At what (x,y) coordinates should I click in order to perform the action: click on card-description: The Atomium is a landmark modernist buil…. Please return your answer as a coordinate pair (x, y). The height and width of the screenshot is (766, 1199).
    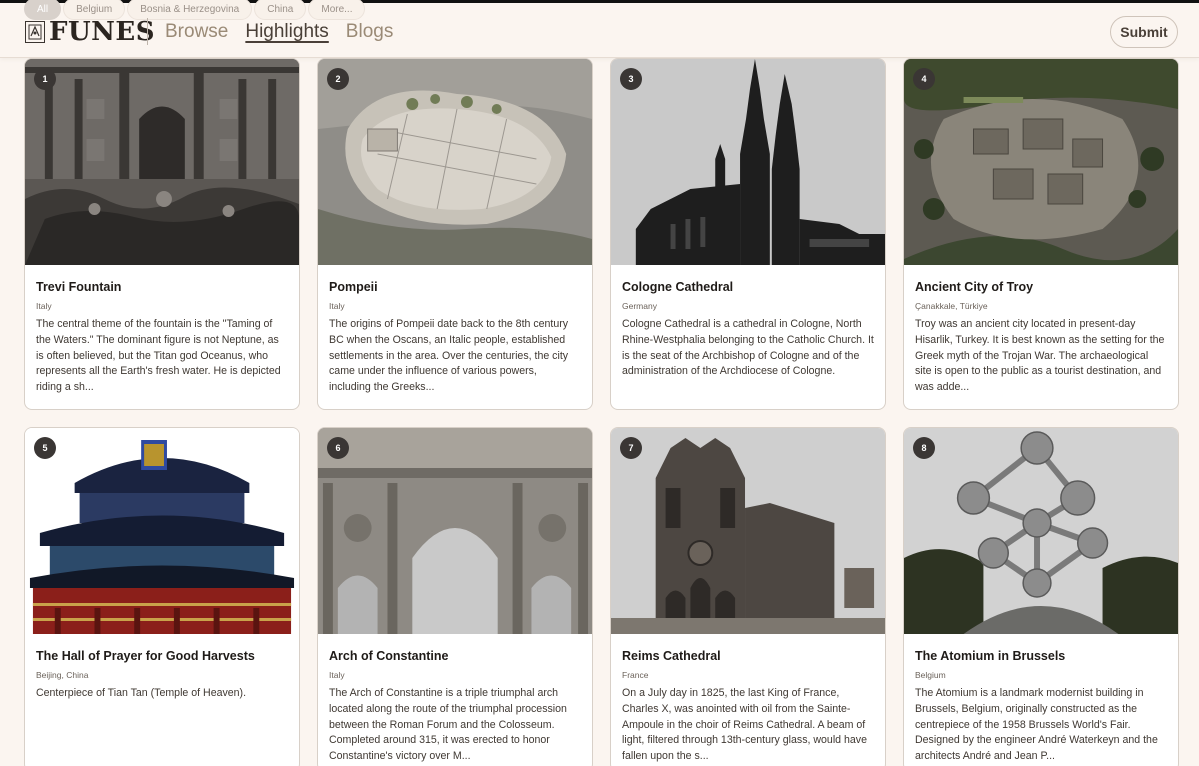
    Looking at the image, I should click on (1036, 725).